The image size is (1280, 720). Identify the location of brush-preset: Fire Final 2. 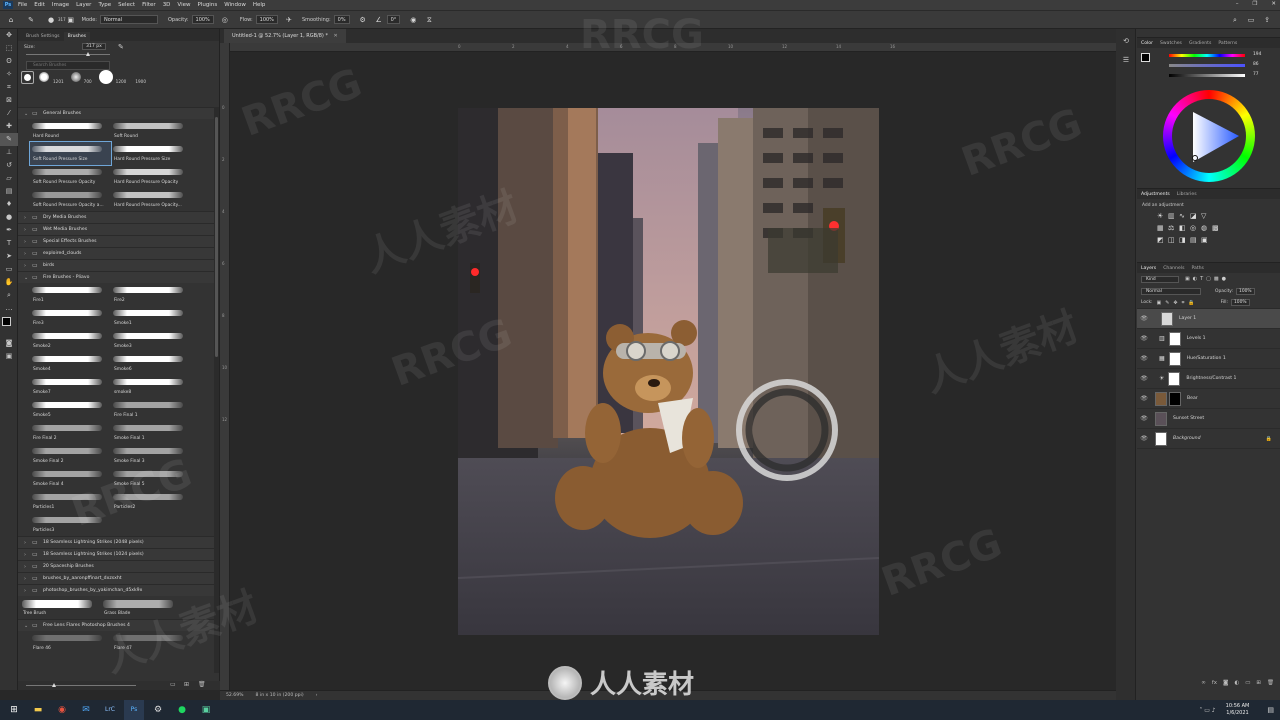
(70, 432).